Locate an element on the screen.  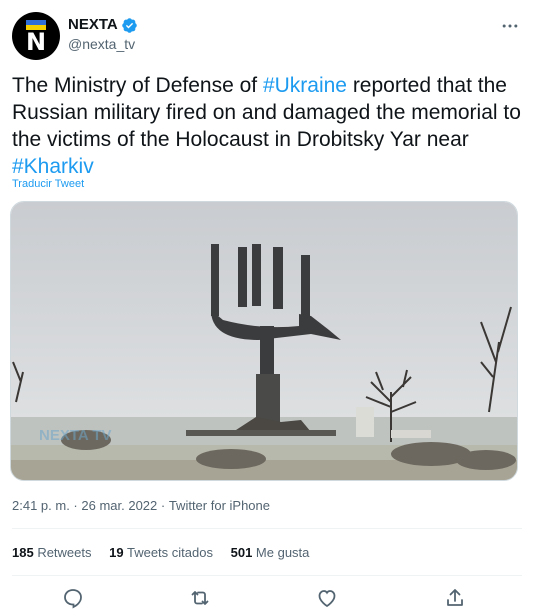
likes-count: 501 is located at coordinates (241, 552).